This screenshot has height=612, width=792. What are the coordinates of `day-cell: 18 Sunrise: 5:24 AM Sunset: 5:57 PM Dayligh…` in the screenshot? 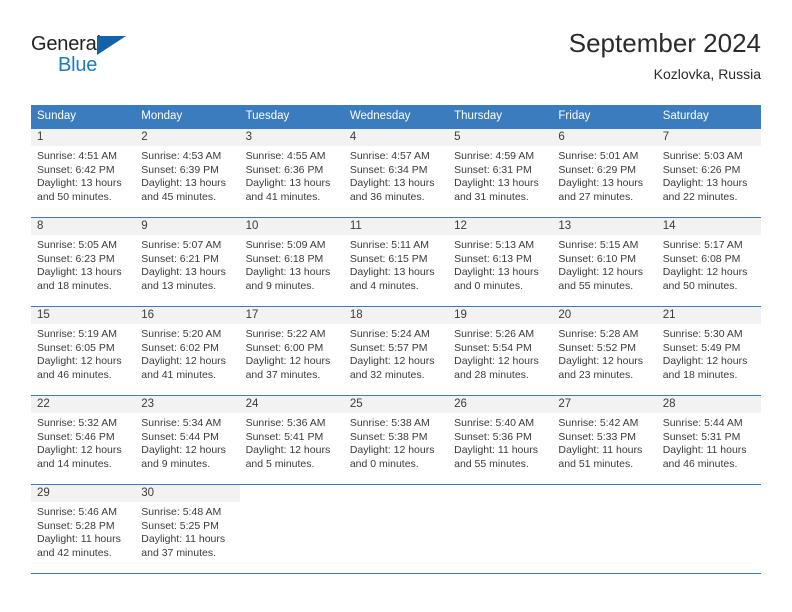 It's located at (396, 350).